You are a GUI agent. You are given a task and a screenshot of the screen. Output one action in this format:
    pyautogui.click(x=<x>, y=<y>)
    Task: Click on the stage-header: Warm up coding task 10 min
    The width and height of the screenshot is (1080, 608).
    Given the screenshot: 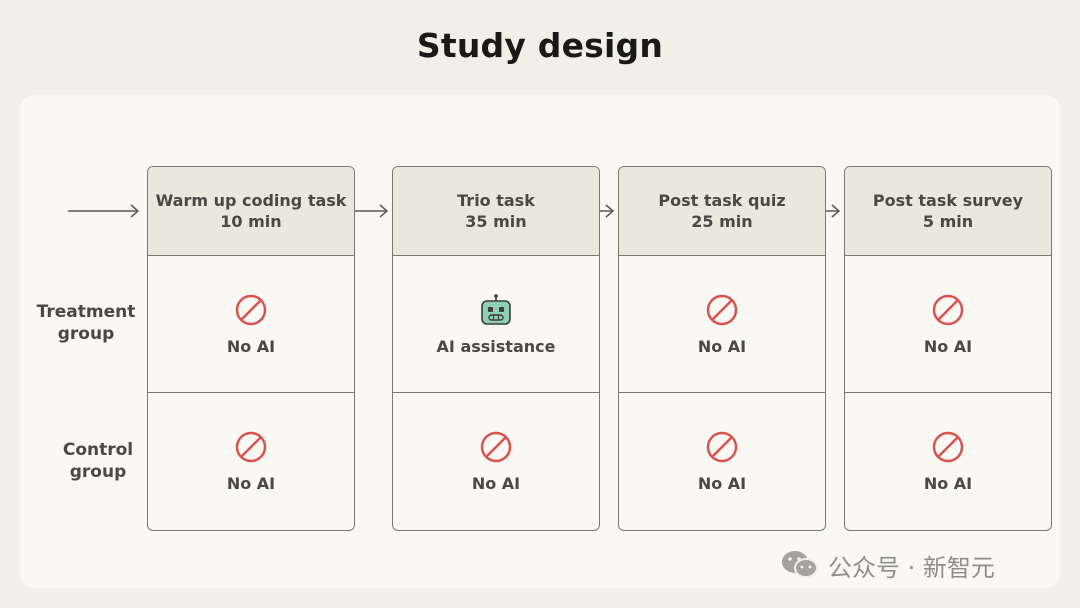 What is the action you would take?
    pyautogui.click(x=251, y=211)
    